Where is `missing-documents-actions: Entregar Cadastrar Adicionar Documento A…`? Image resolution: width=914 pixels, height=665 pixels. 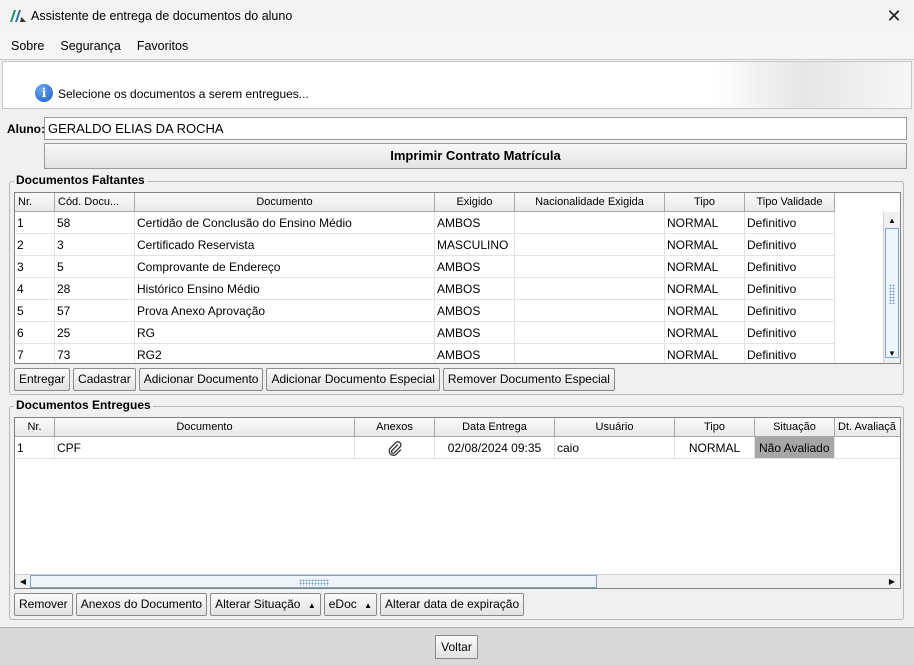 missing-documents-actions: Entregar Cadastrar Adicionar Documento A… is located at coordinates (316, 379).